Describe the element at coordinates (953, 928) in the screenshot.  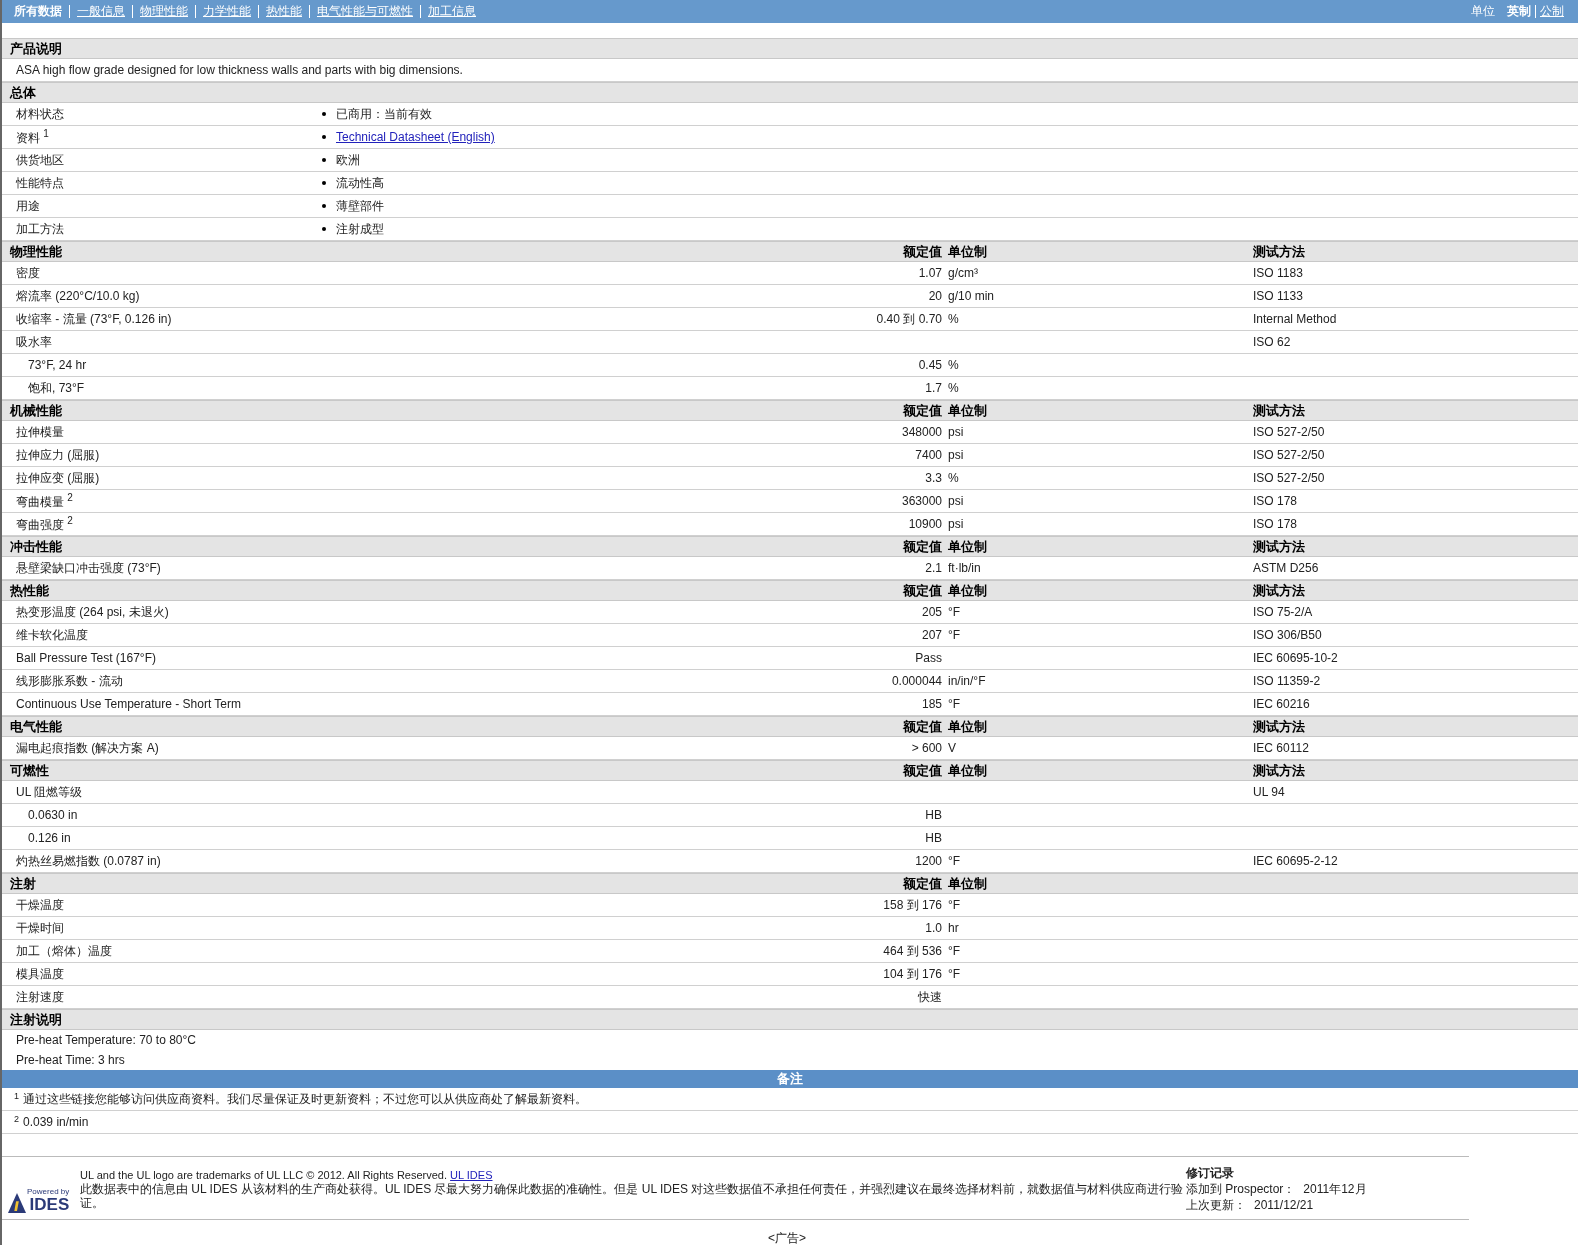
I see `property-unit: hr` at that location.